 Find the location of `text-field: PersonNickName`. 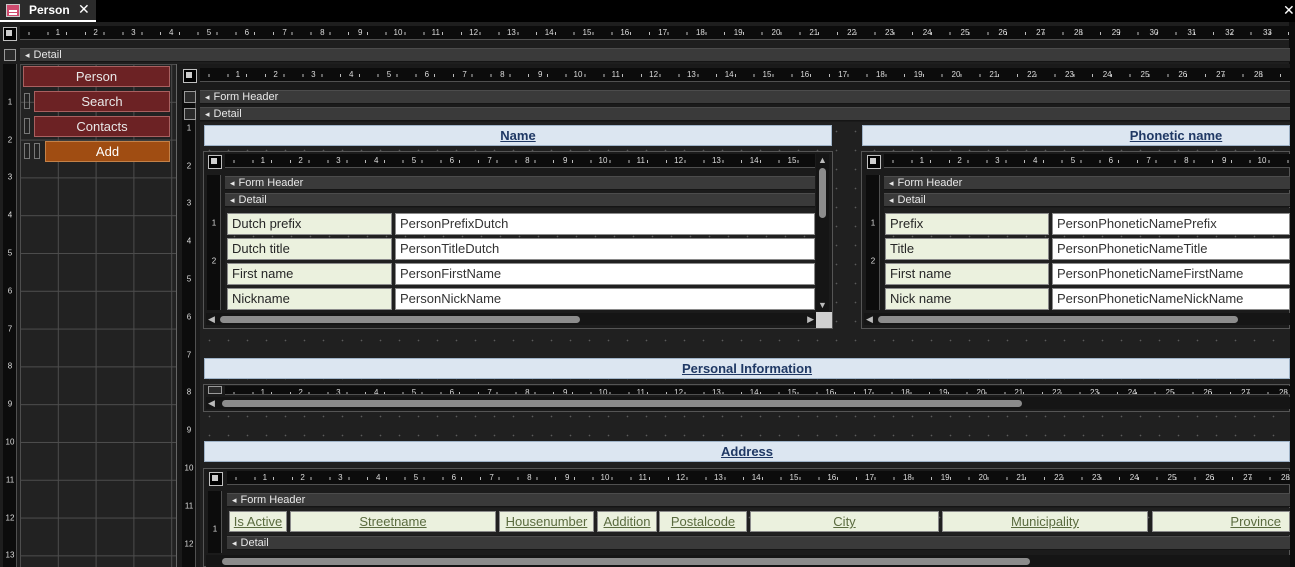

text-field: PersonNickName is located at coordinates (605, 299).